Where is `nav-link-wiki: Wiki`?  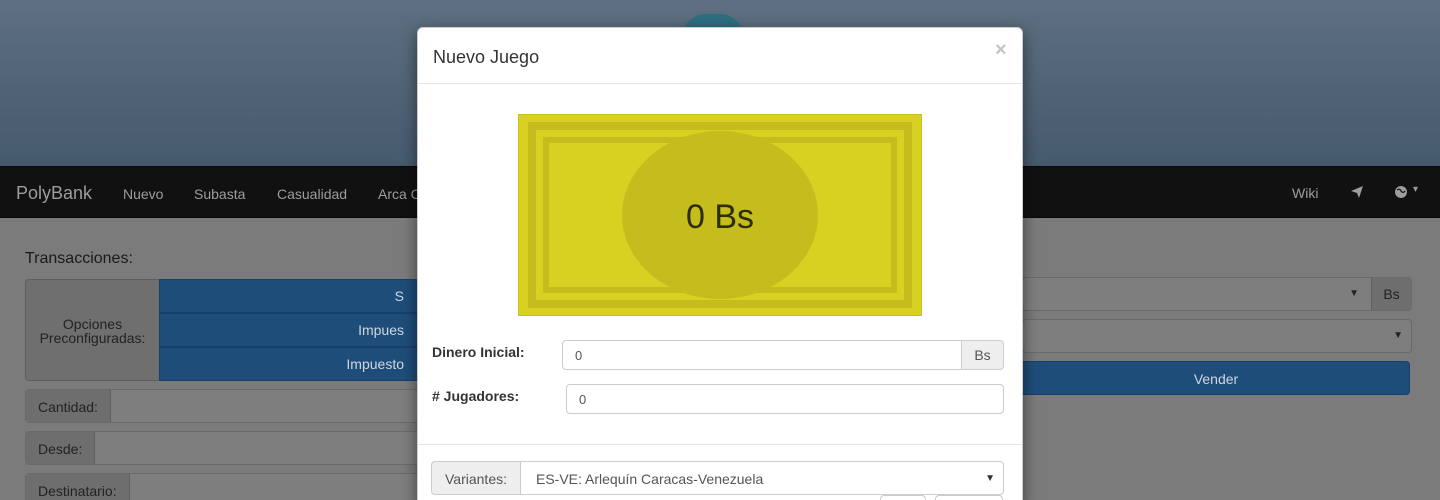
nav-link-wiki: Wiki is located at coordinates (1305, 193).